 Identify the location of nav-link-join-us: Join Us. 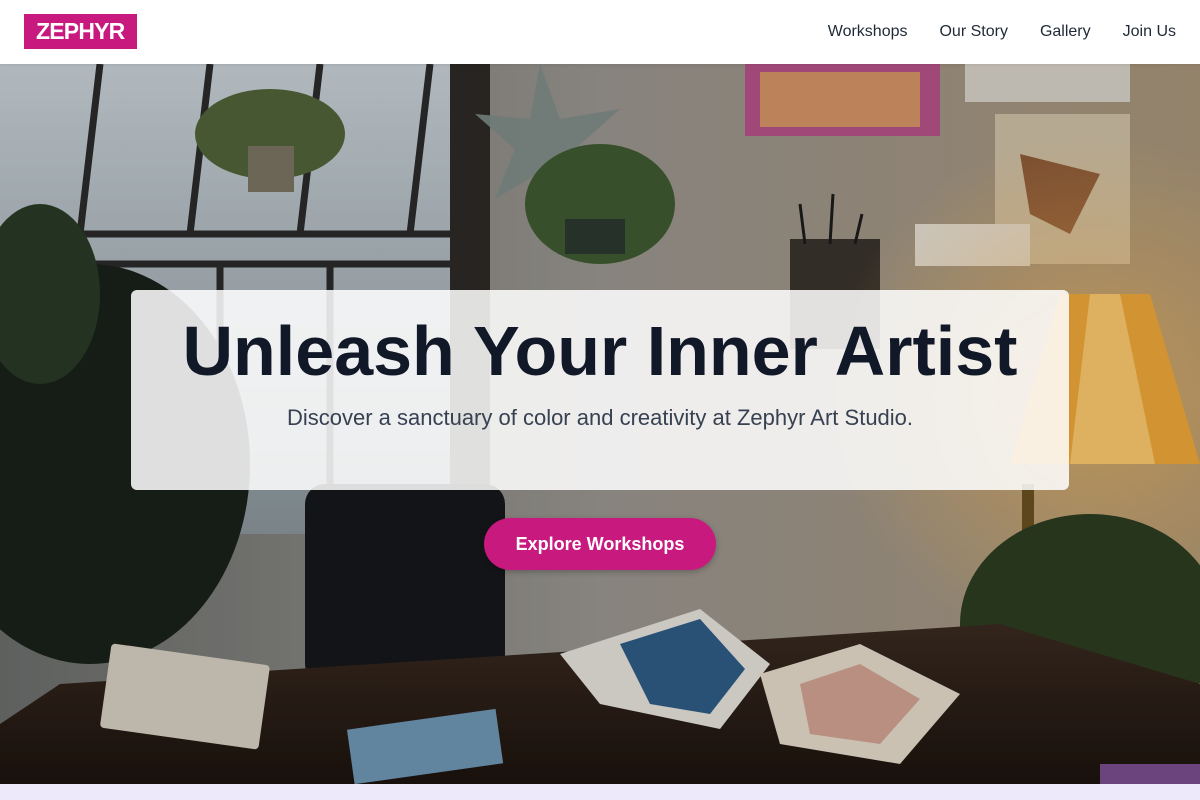
(1149, 32).